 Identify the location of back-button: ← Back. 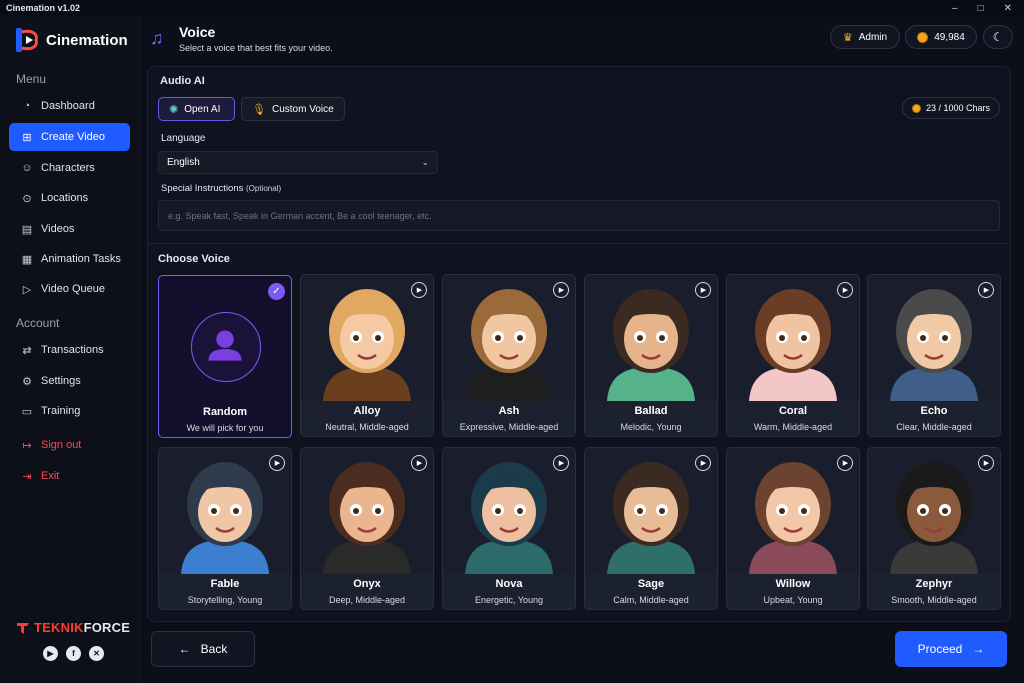
(203, 649).